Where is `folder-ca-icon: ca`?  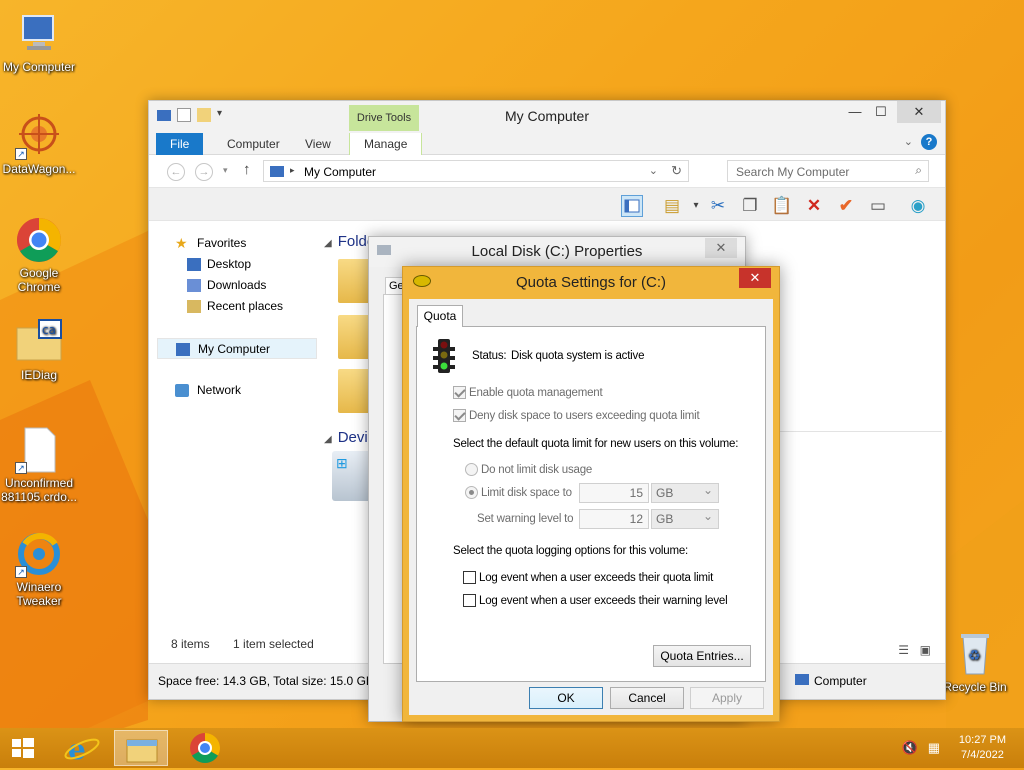 folder-ca-icon: ca is located at coordinates (39, 342).